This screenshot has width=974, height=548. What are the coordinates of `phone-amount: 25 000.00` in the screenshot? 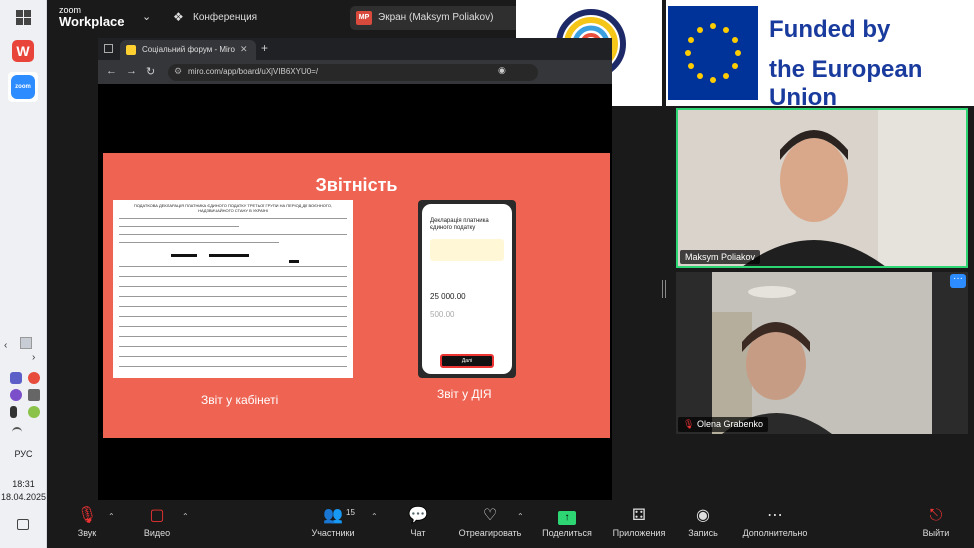 It's located at (448, 296).